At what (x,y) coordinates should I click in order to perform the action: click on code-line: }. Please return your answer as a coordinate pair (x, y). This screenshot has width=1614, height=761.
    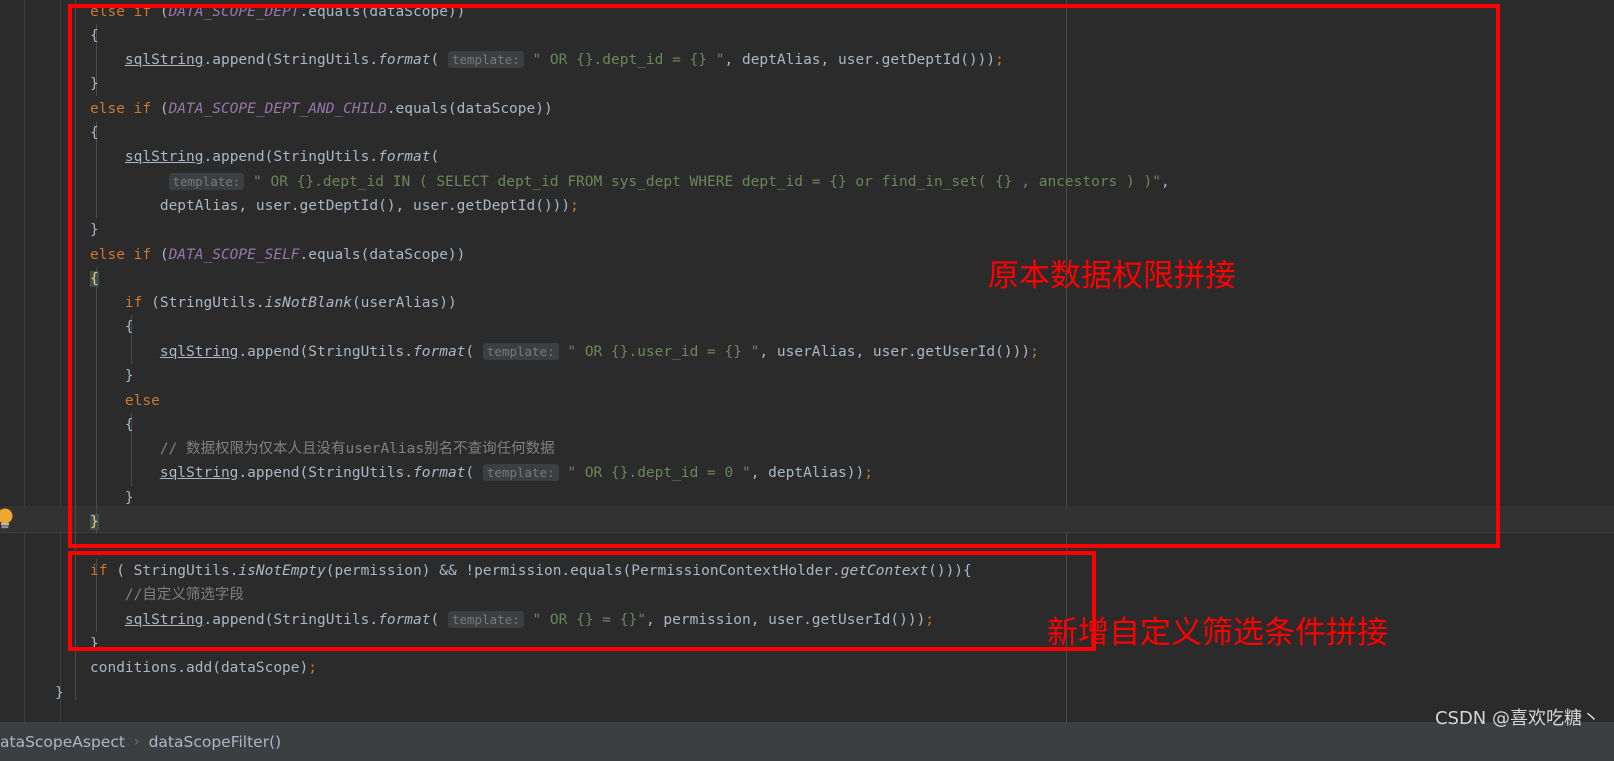
    Looking at the image, I should click on (59, 693).